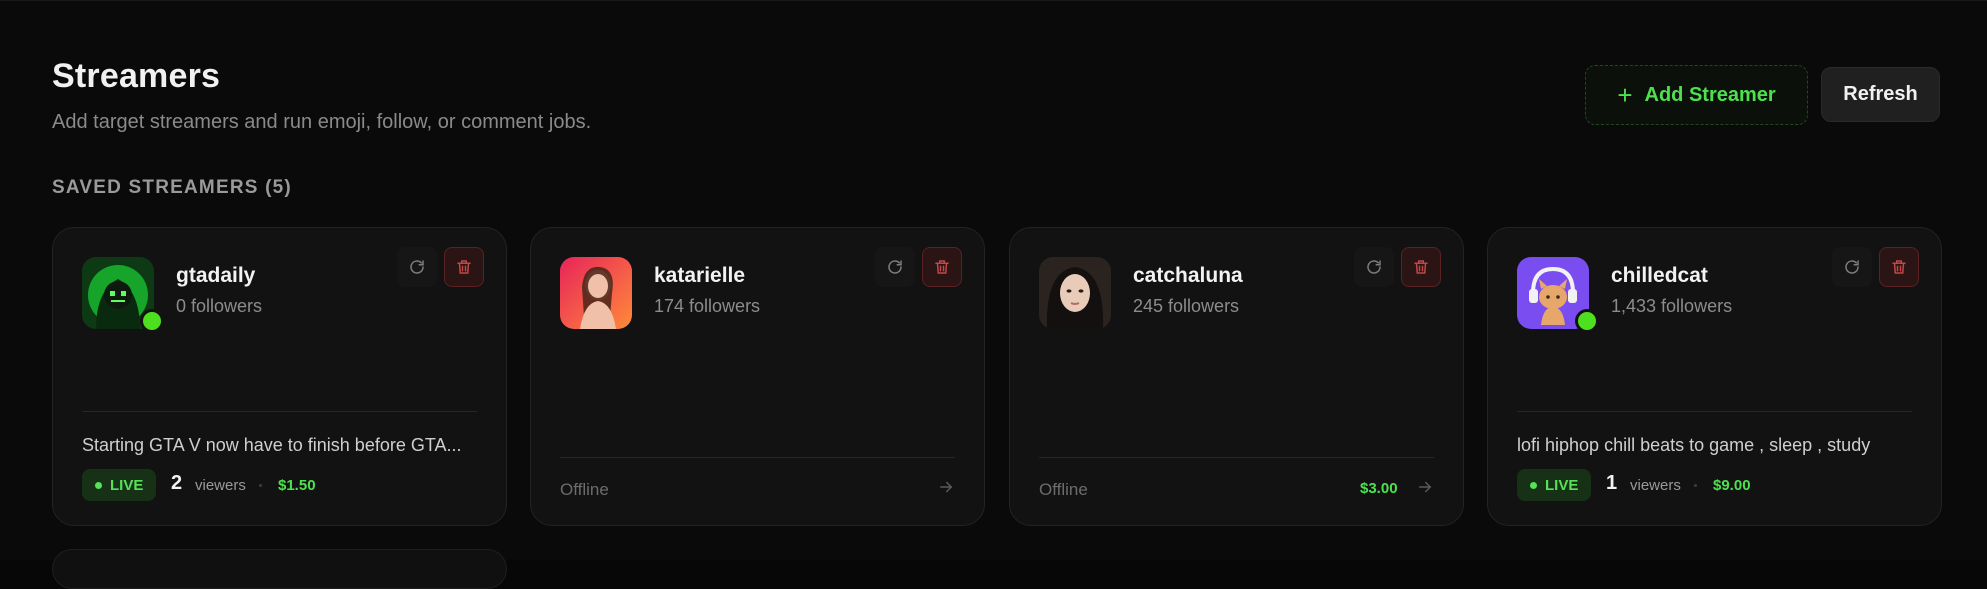 This screenshot has width=1987, height=589. Describe the element at coordinates (216, 275) in the screenshot. I see `streamer-name: gtadaily` at that location.